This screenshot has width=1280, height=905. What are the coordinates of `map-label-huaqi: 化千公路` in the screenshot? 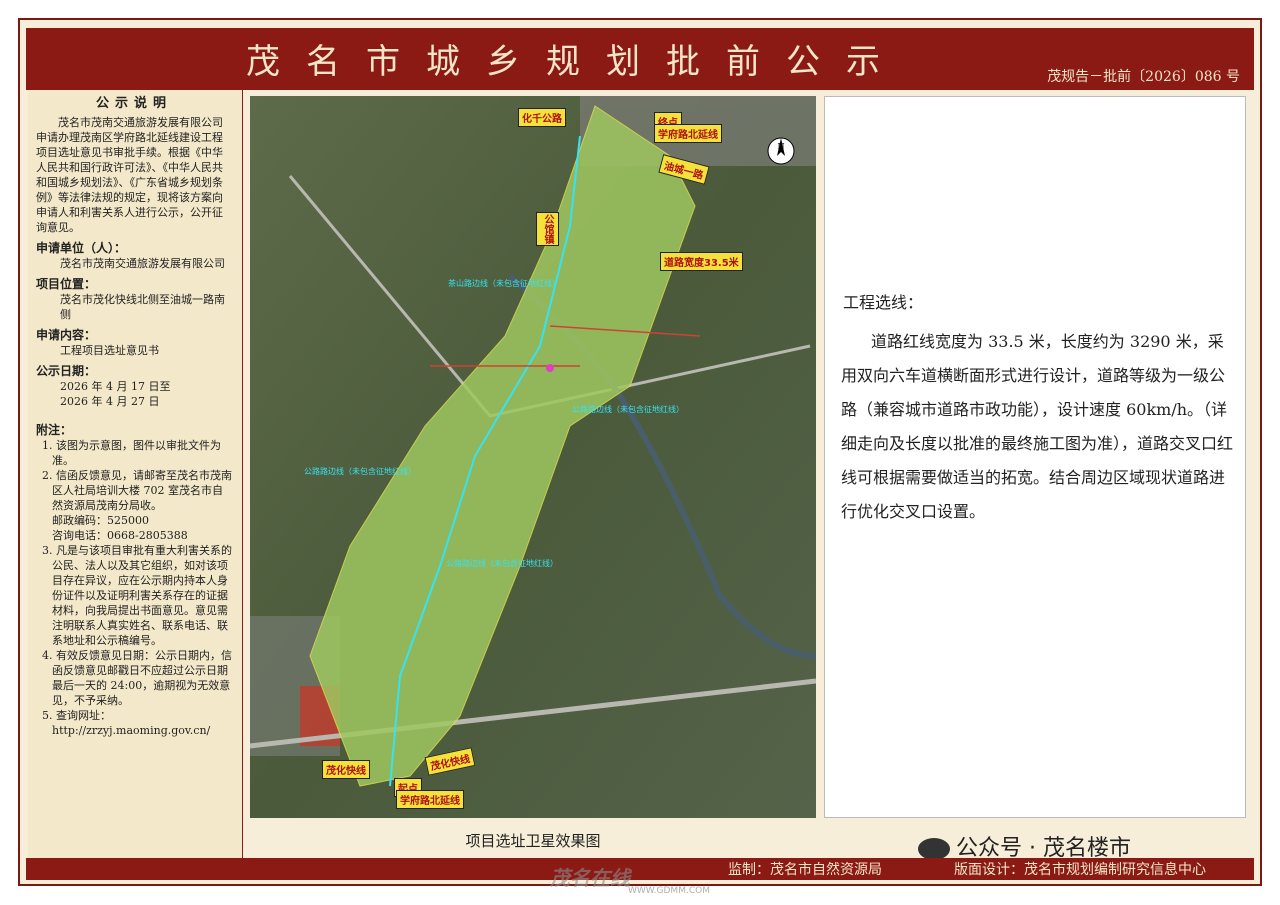 It's located at (542, 117).